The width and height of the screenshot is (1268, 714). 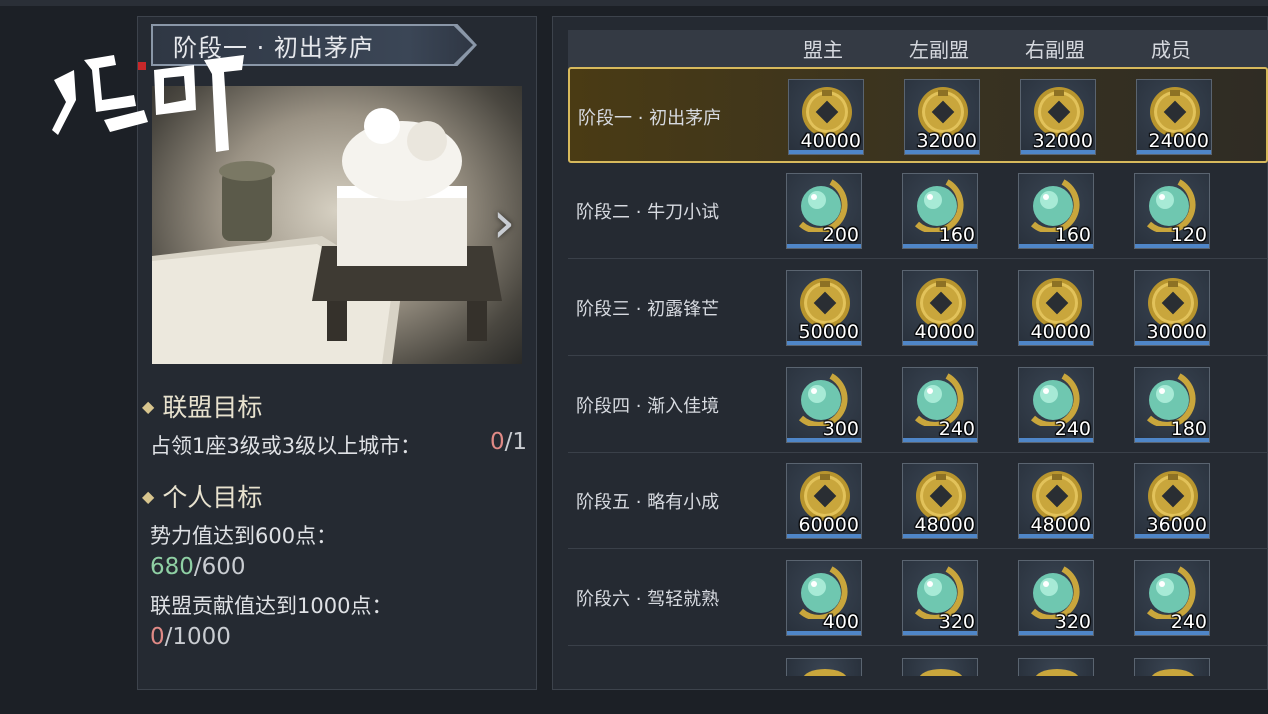 I want to click on reward-row: 阶段四 · 渐入佳境 300 240 240 180, so click(x=918, y=405).